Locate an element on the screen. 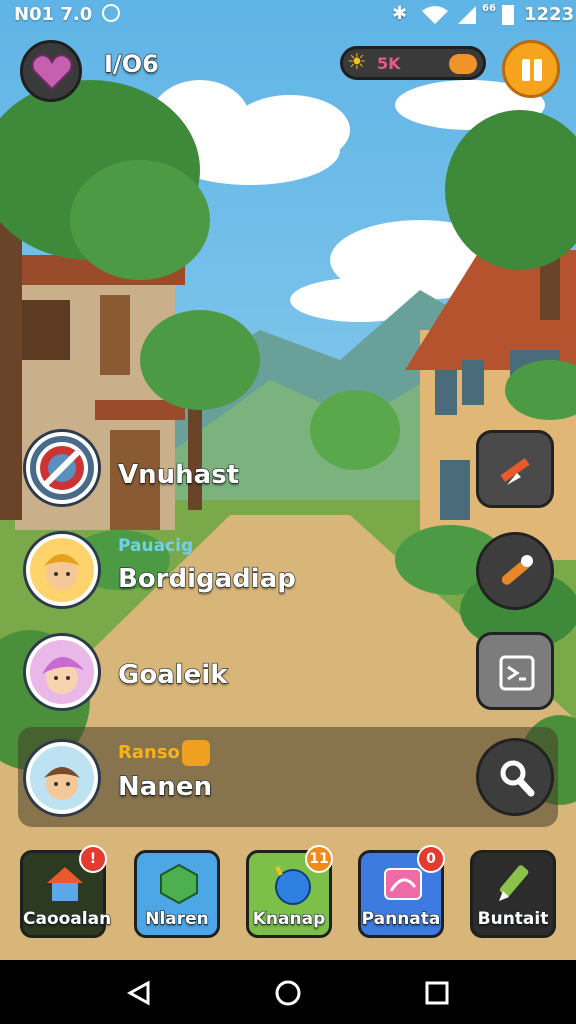  search-button is located at coordinates (515, 777).